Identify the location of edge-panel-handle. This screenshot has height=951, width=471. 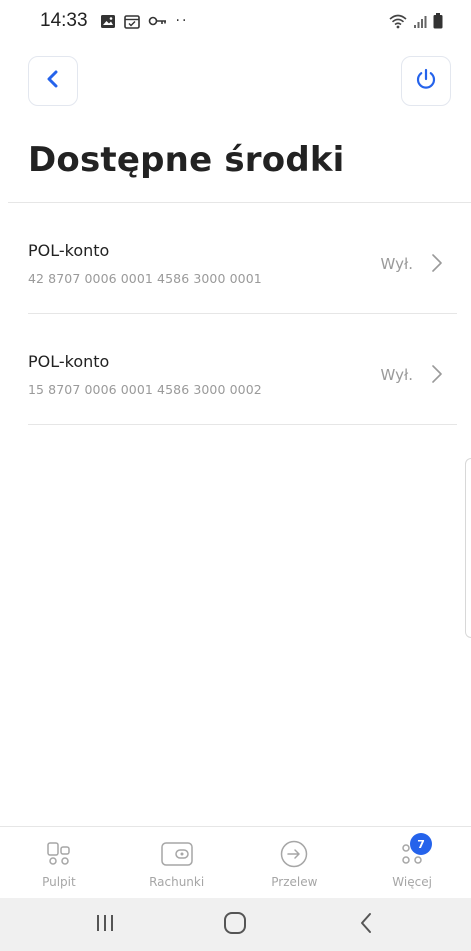
(468, 548).